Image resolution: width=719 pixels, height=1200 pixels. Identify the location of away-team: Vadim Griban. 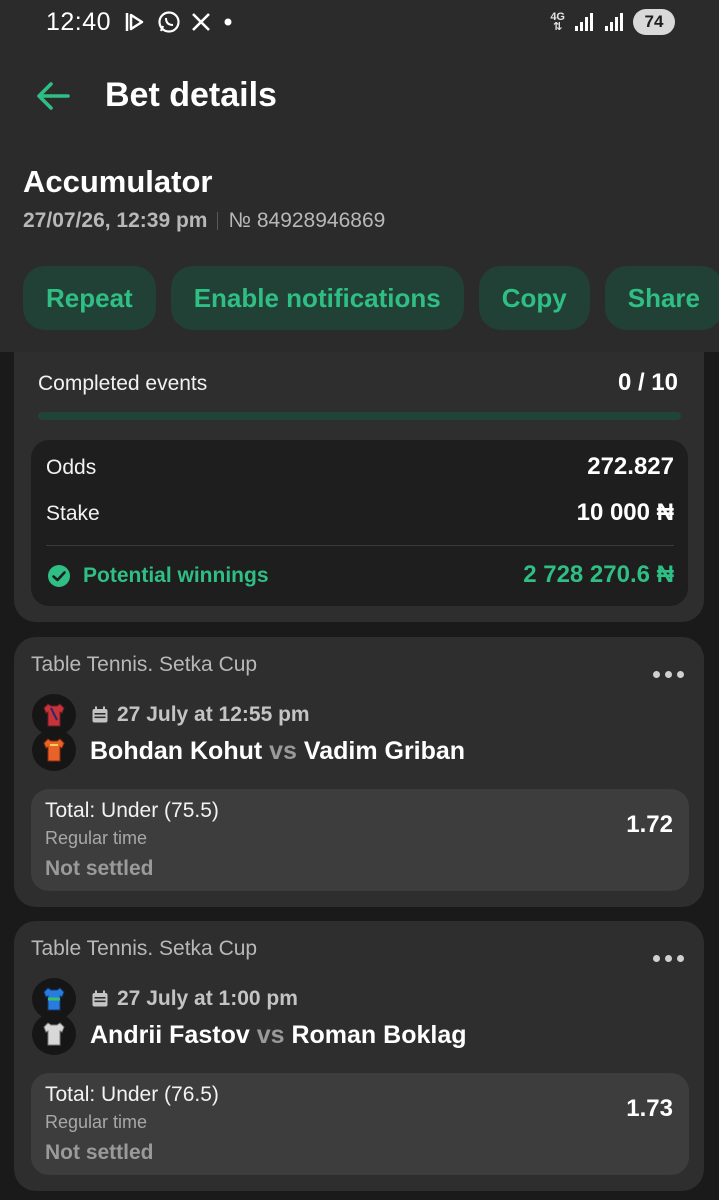
(384, 751).